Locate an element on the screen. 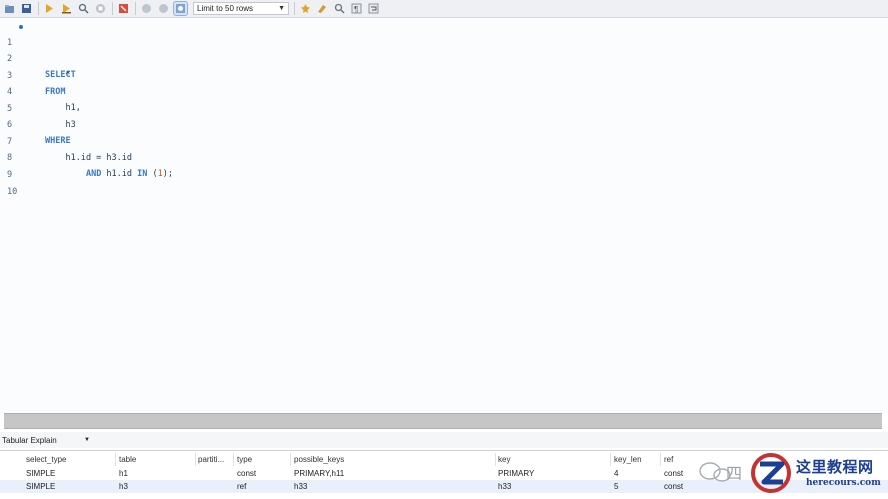 The height and width of the screenshot is (499, 888). code-text: h1, is located at coordinates (63, 108).